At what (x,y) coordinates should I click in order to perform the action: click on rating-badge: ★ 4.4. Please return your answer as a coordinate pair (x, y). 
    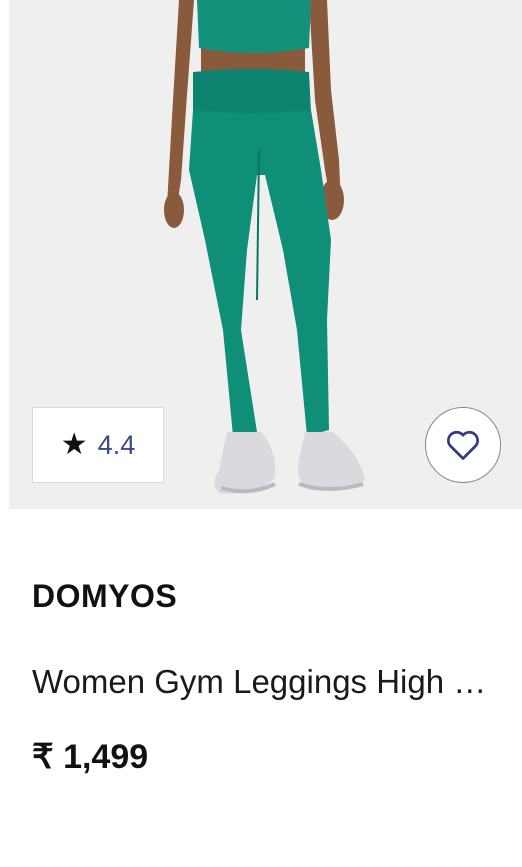
    Looking at the image, I should click on (98, 445).